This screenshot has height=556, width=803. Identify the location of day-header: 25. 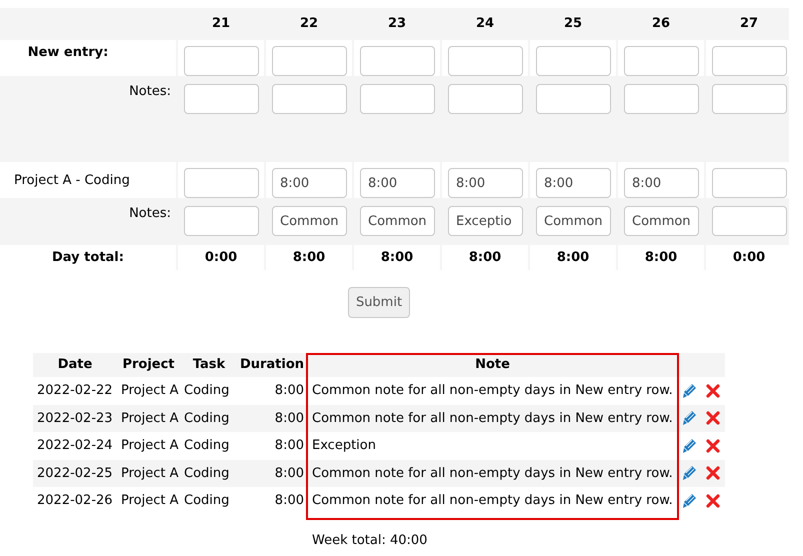
(573, 24).